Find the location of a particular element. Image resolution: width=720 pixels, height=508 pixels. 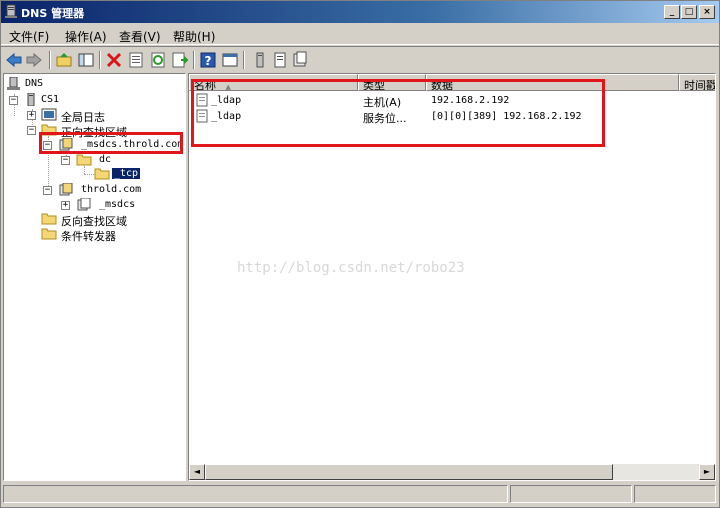

list-icon is located at coordinates (280, 60).